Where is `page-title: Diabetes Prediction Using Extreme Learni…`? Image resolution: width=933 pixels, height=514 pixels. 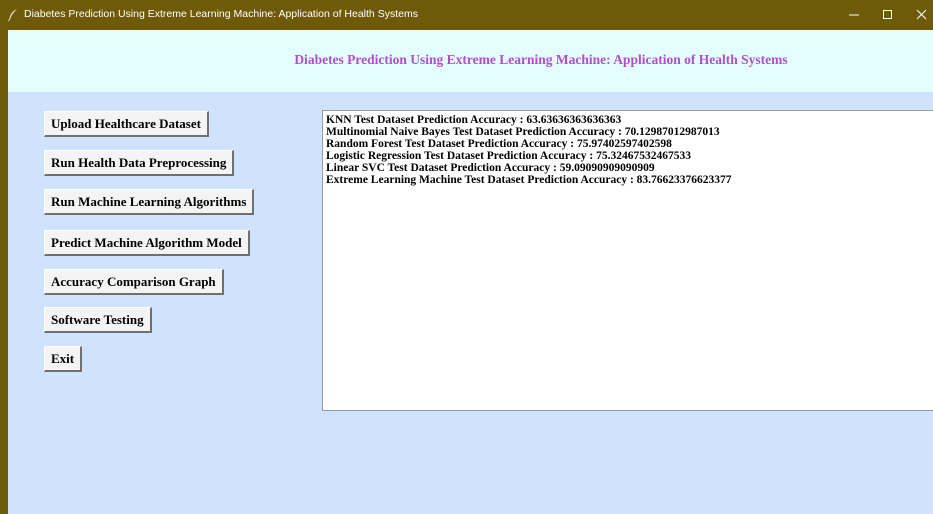
page-title: Diabetes Prediction Using Extreme Learni… is located at coordinates (541, 59).